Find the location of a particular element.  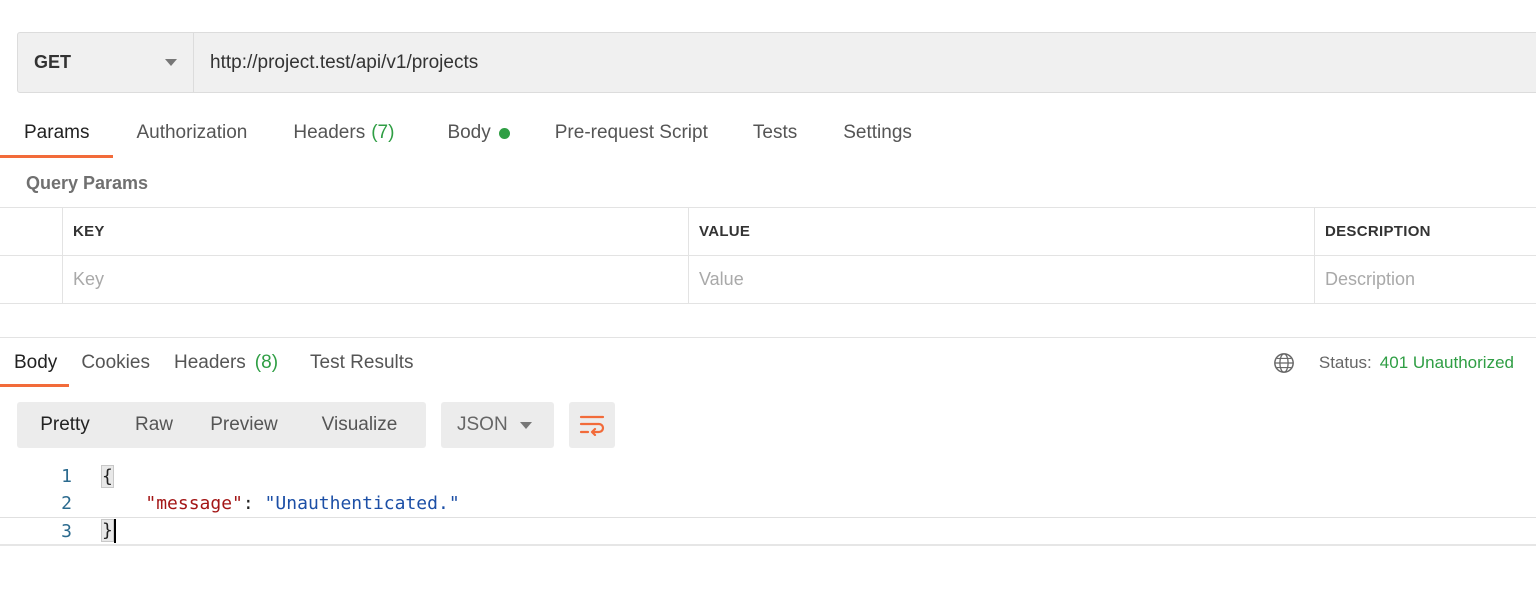

code-text: { is located at coordinates (107, 476).